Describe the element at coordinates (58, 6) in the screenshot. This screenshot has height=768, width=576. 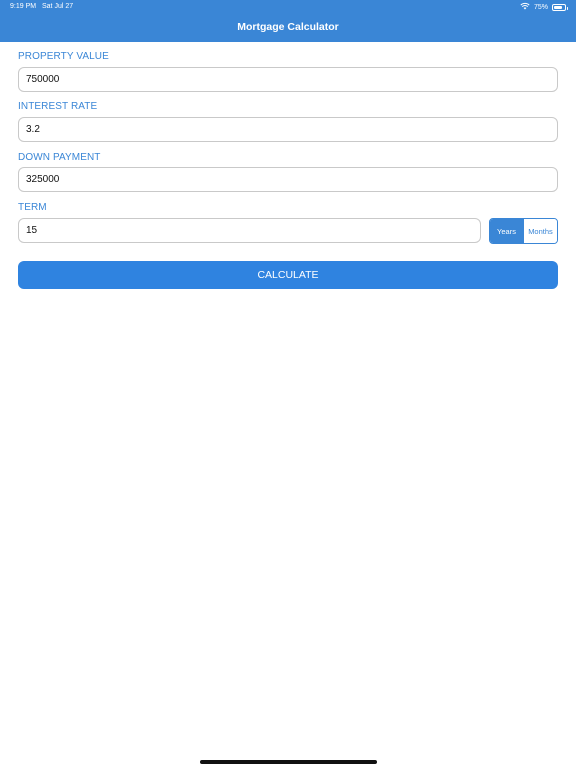
I see `status-date: Sat Jul 27` at that location.